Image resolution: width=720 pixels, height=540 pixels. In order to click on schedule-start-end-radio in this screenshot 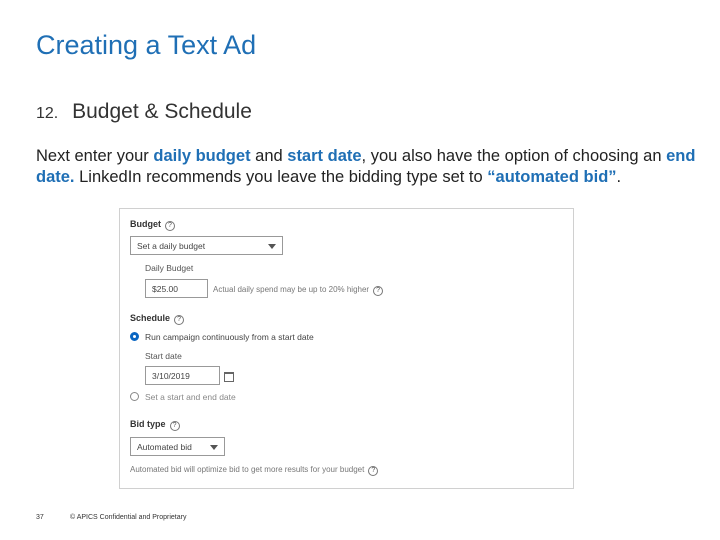, I will do `click(134, 396)`.